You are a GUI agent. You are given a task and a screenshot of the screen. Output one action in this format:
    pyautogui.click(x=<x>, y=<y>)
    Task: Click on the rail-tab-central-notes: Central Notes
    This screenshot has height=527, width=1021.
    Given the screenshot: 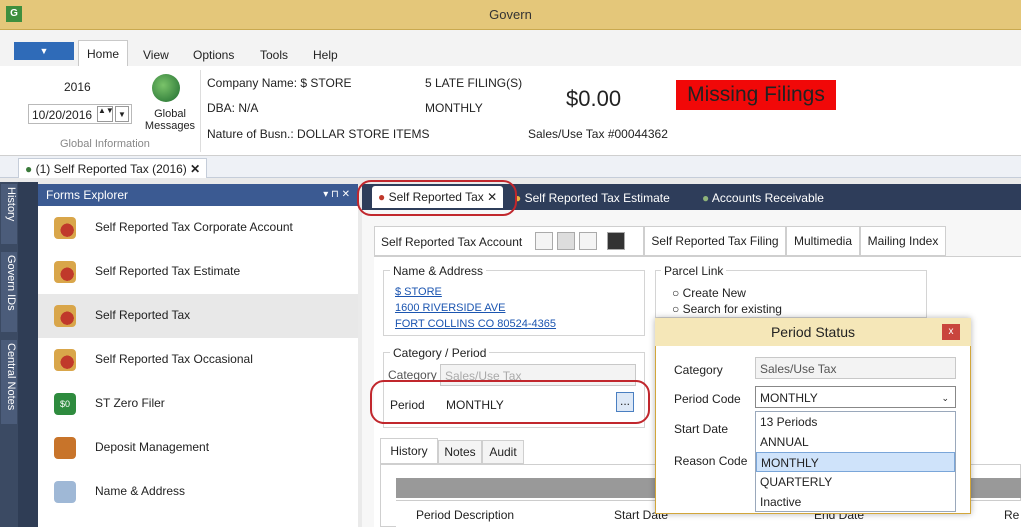 What is the action you would take?
    pyautogui.click(x=9, y=382)
    